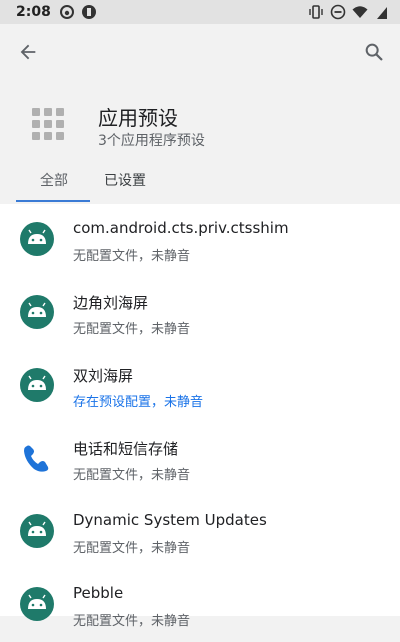 The image size is (400, 642). I want to click on tab-indicator, so click(53, 201).